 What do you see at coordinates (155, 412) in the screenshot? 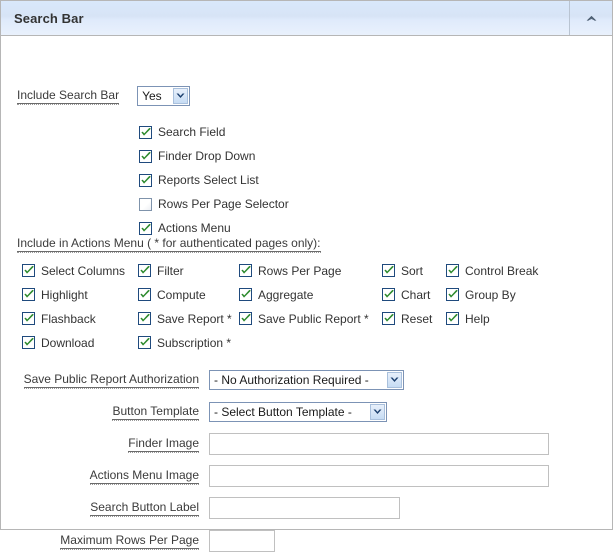
I see `button-template-label: Button Template` at bounding box center [155, 412].